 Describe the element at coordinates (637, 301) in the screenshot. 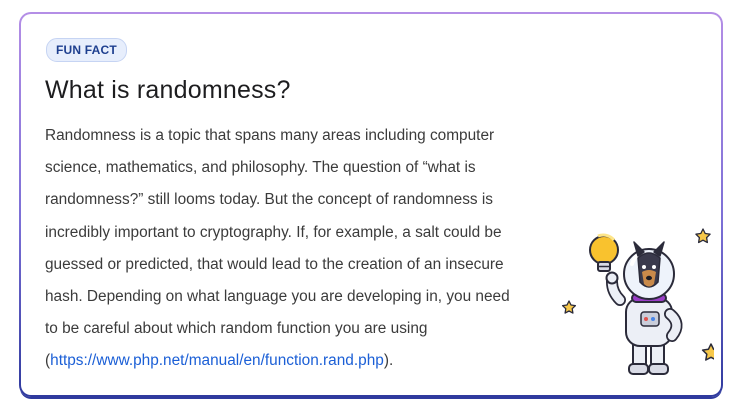

I see `astronaut-dog-illustration` at that location.